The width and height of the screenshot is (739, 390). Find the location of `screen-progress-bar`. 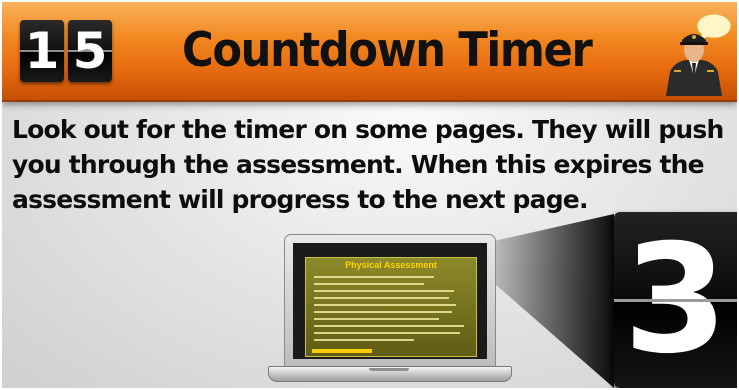

screen-progress-bar is located at coordinates (342, 351).